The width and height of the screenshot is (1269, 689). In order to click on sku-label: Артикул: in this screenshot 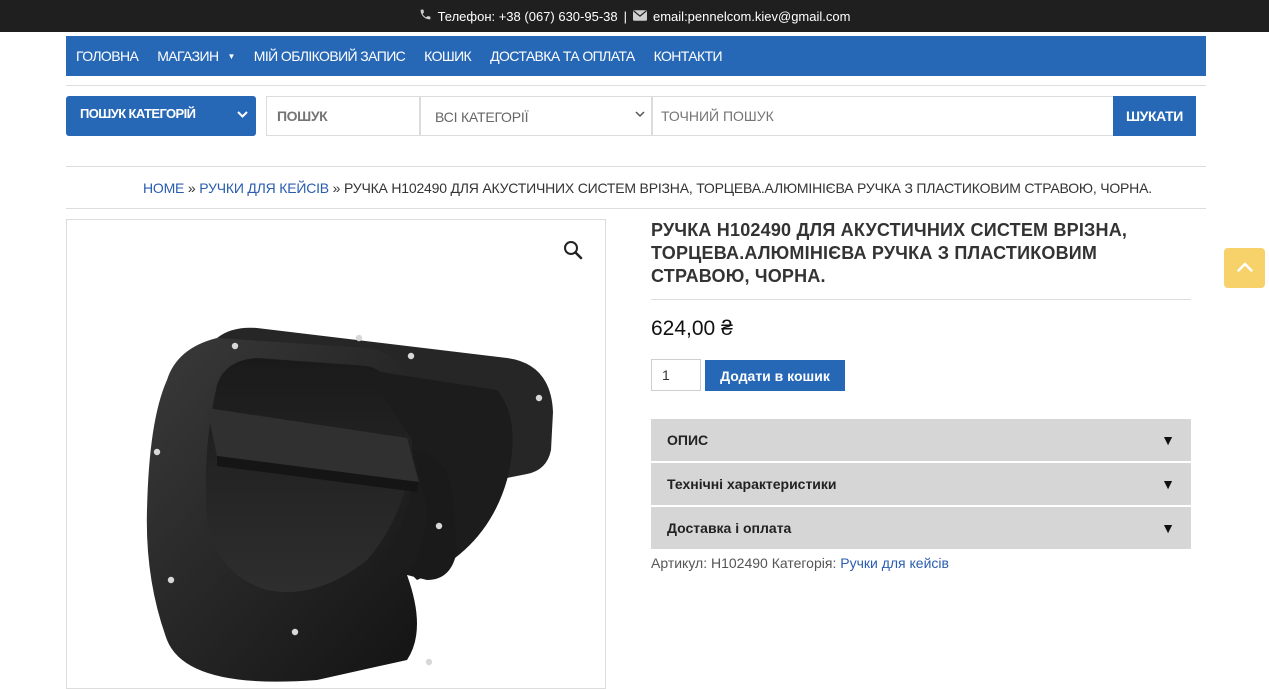, I will do `click(679, 563)`.